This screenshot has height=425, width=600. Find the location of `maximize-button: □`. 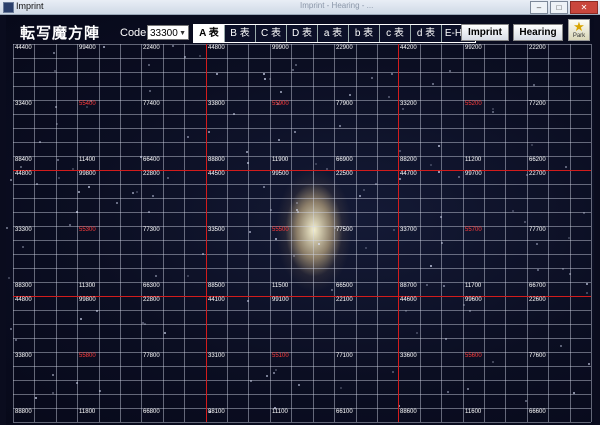

maximize-button: □ is located at coordinates (559, 7).